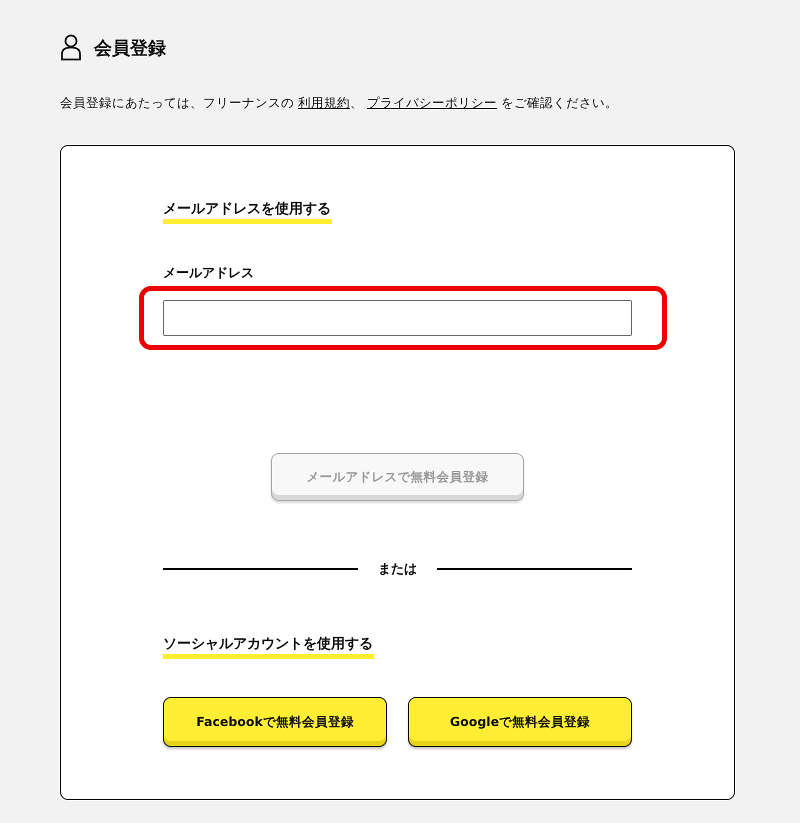  Describe the element at coordinates (247, 211) in the screenshot. I see `section-heading: メールアドレスを使用する` at that location.